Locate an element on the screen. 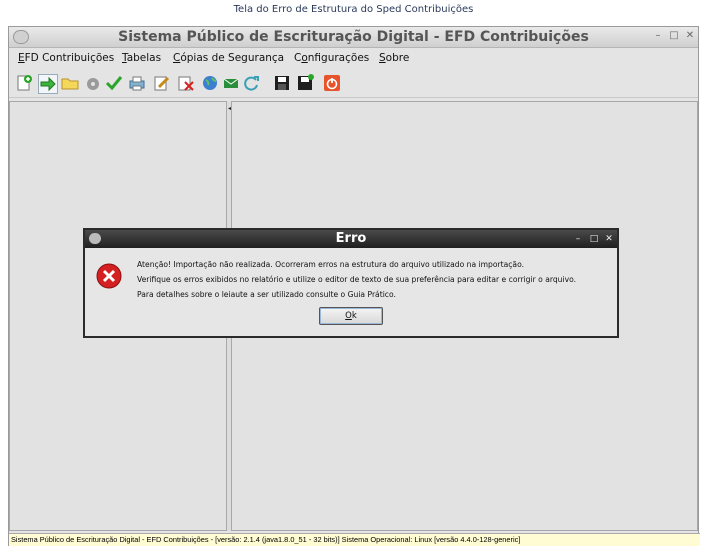  gear-disabled-icon is located at coordinates (93, 83).